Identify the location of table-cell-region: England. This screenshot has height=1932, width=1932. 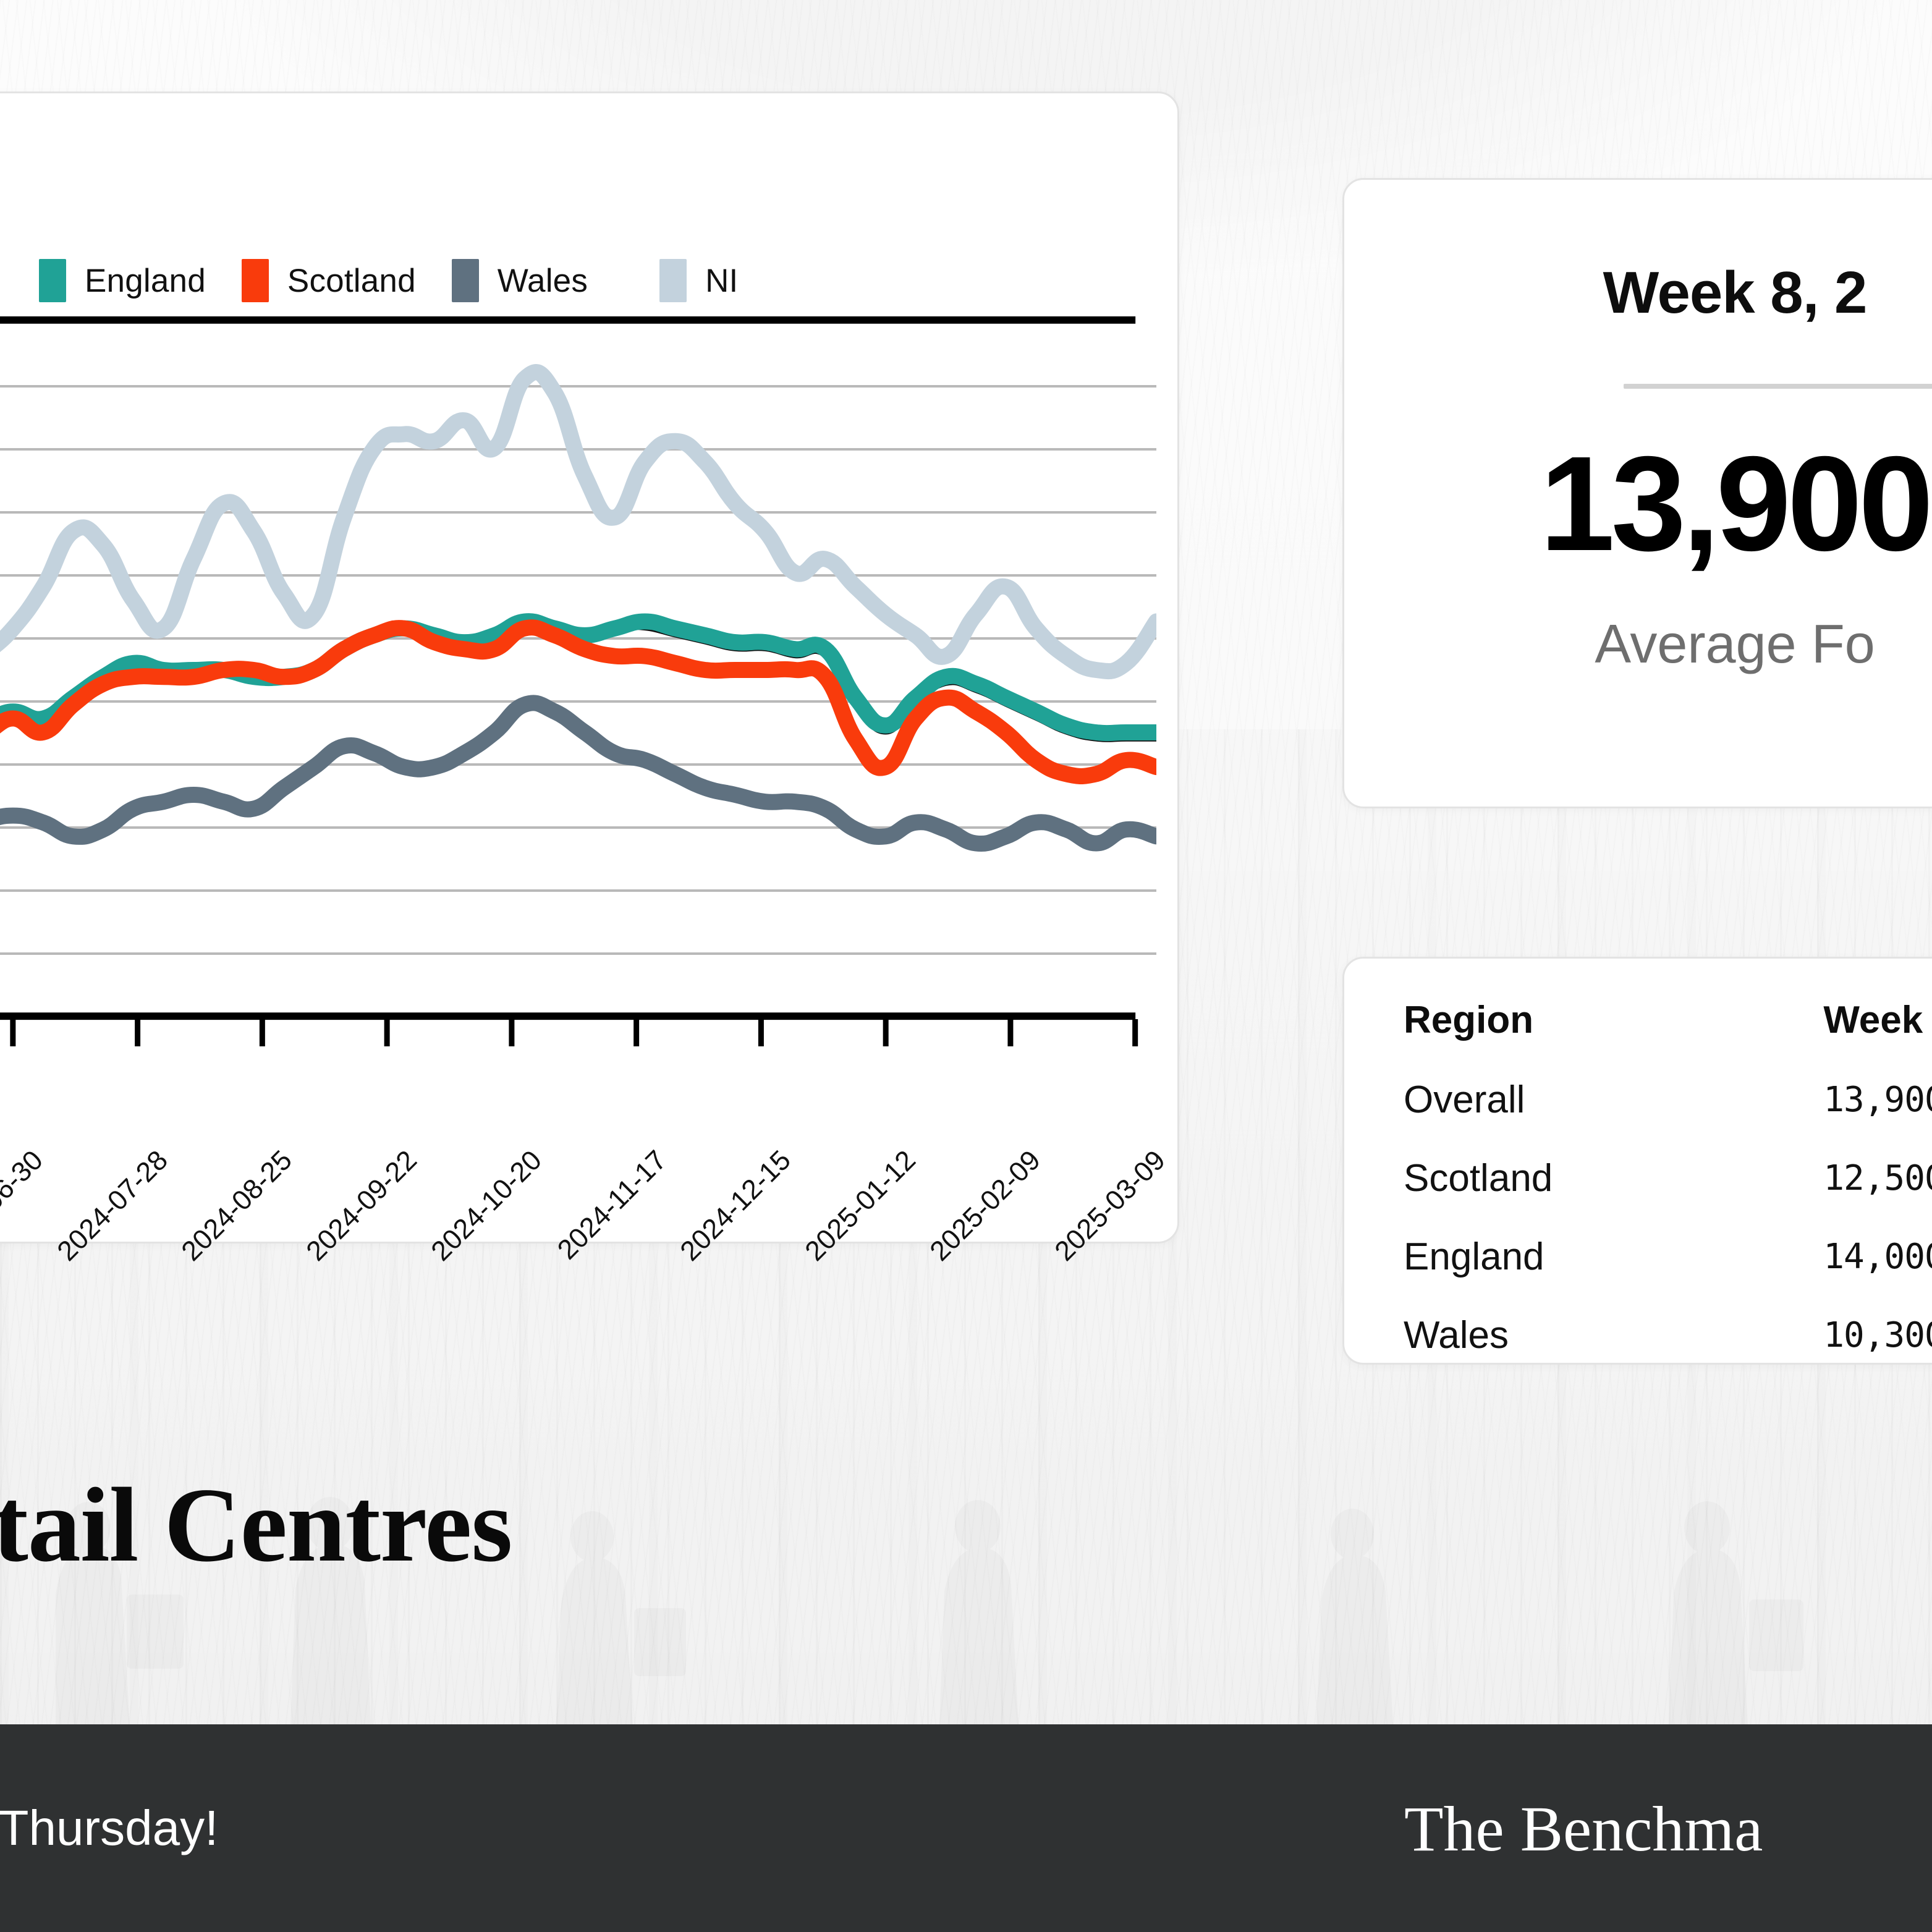
(1474, 1256).